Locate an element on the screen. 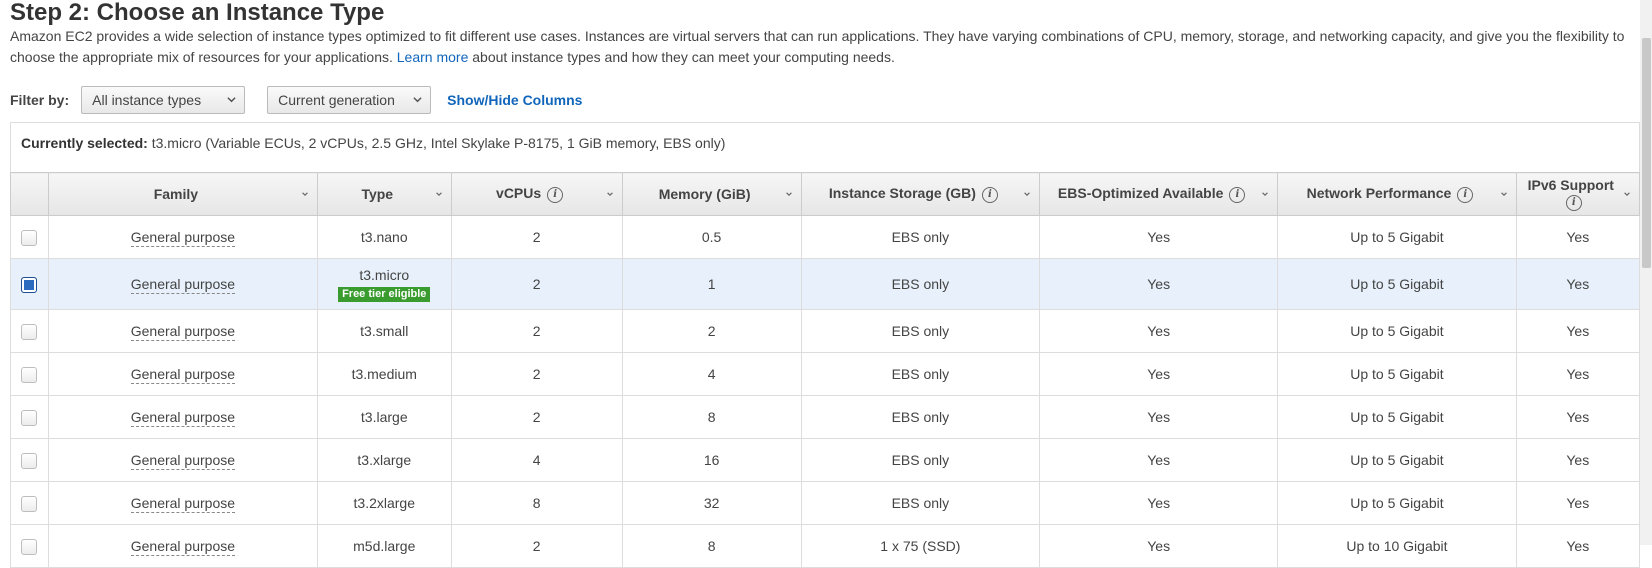 The width and height of the screenshot is (1652, 568). column-header-4: Instance Storage (GB) i is located at coordinates (920, 194).